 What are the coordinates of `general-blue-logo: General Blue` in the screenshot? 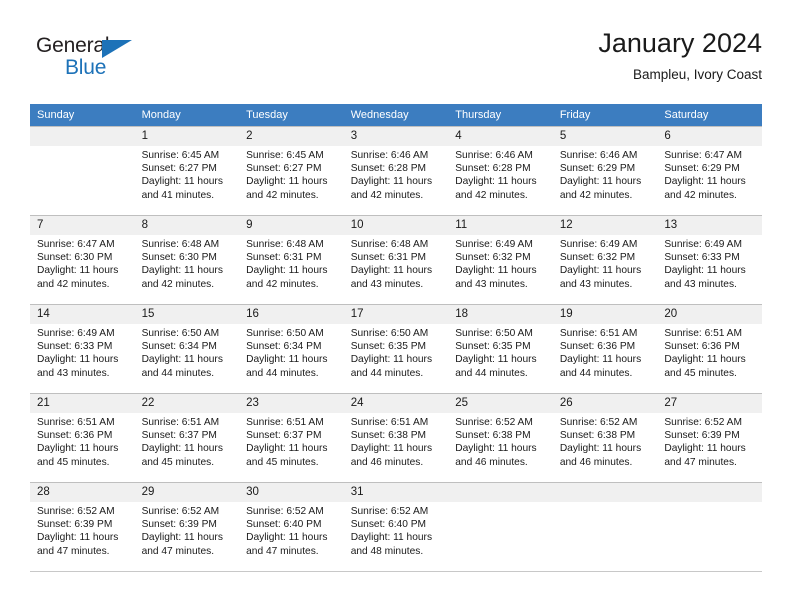 It's located at (101, 60).